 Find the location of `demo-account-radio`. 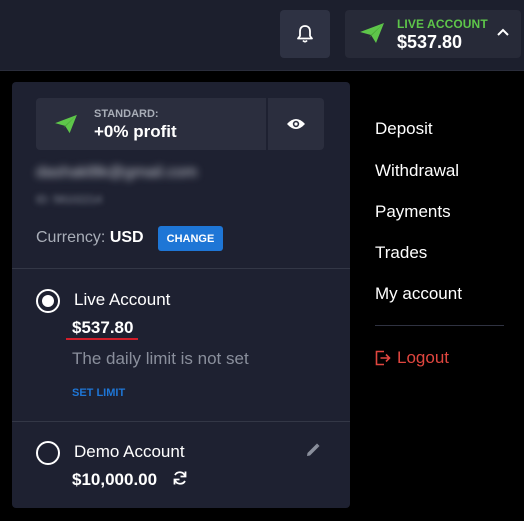

demo-account-radio is located at coordinates (48, 453).